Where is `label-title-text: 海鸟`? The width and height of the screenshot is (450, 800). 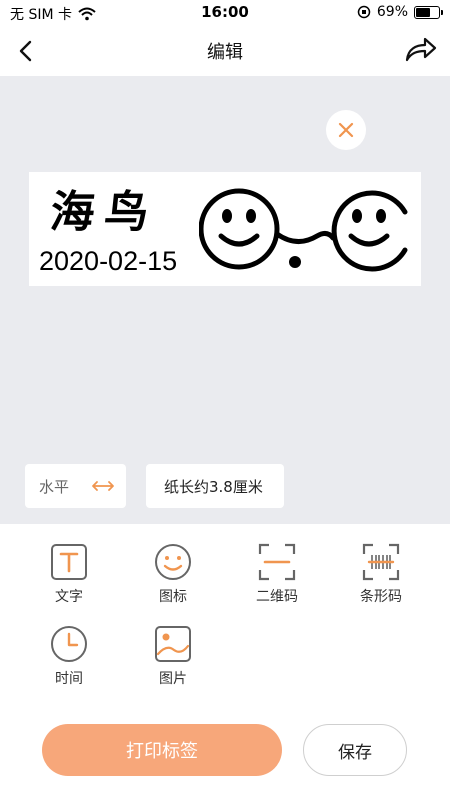 label-title-text: 海鸟 is located at coordinates (105, 208).